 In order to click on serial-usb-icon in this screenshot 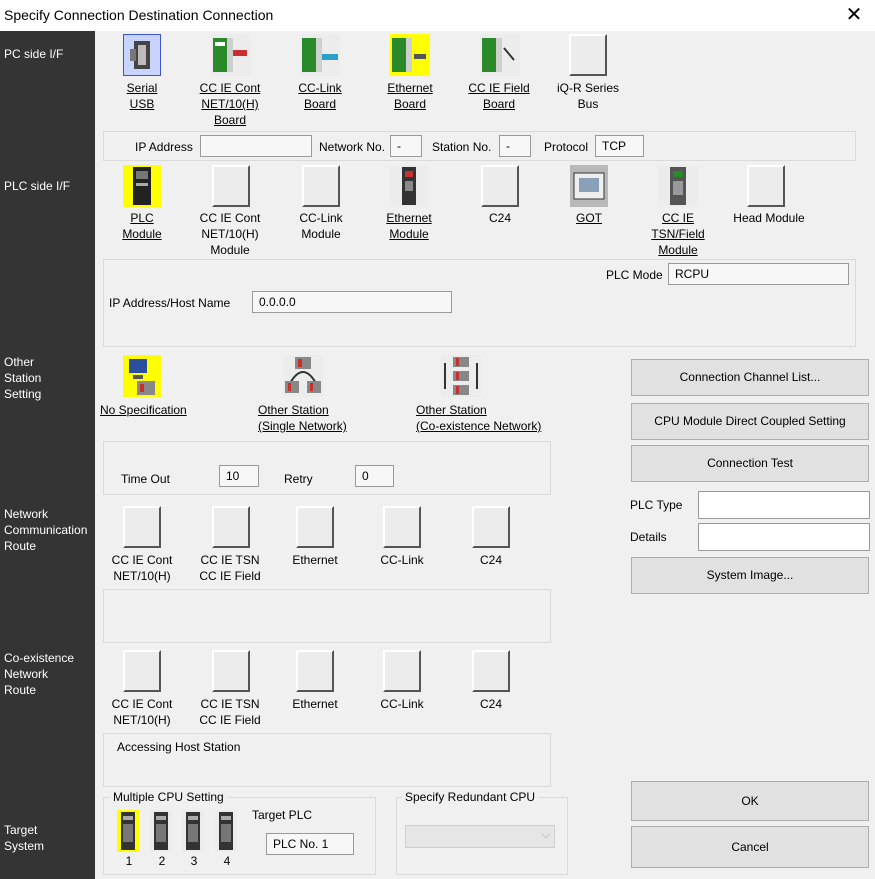, I will do `click(142, 55)`.